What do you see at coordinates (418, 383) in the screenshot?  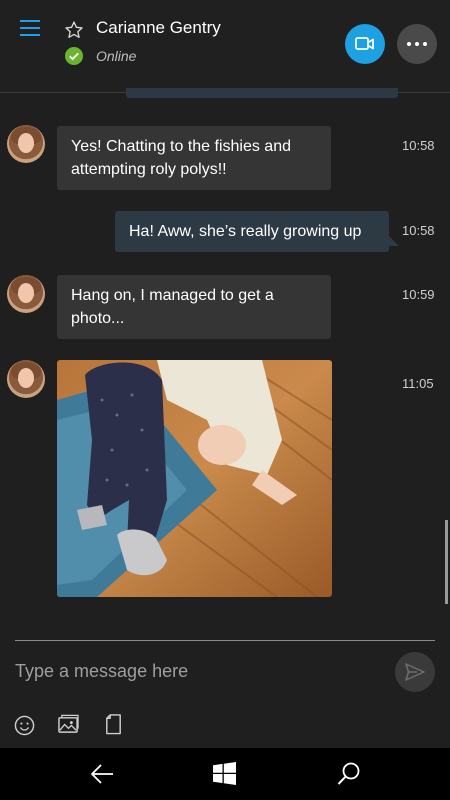 I see `message-timestamp: 11:05` at bounding box center [418, 383].